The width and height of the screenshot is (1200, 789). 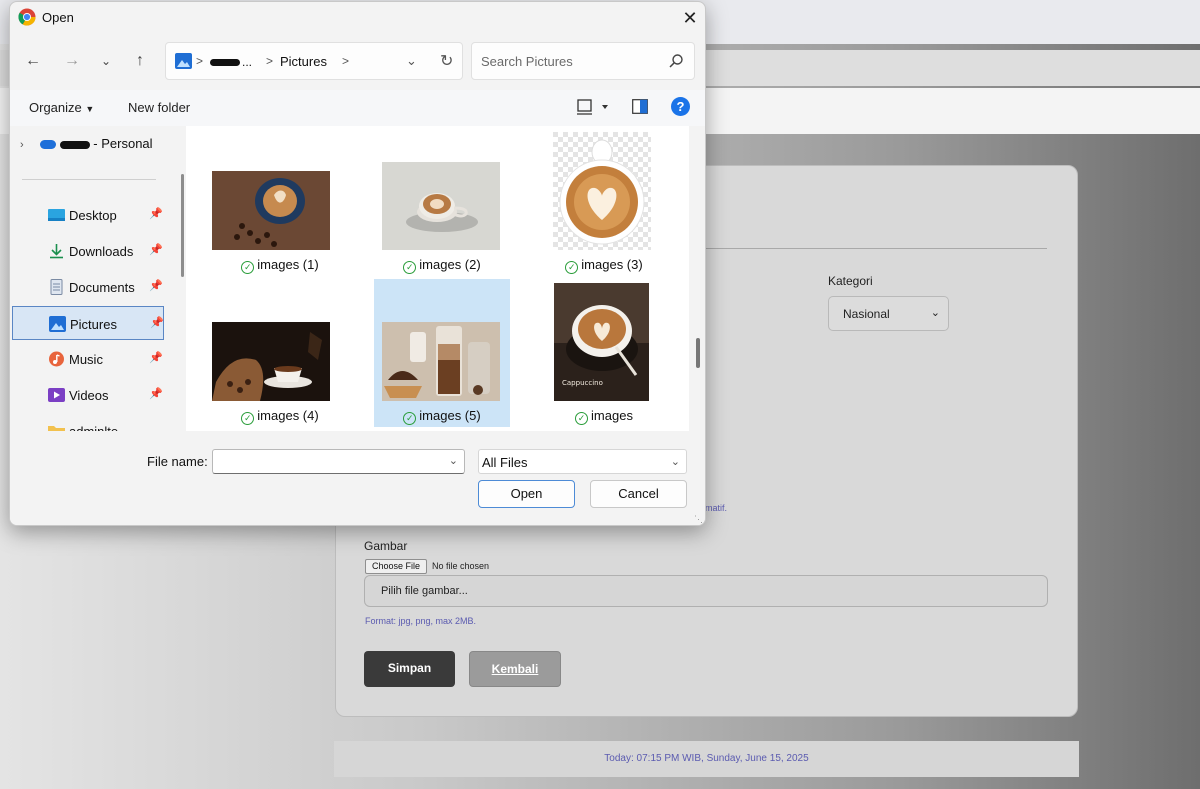 I want to click on nav-scrollbar, so click(x=182, y=225).